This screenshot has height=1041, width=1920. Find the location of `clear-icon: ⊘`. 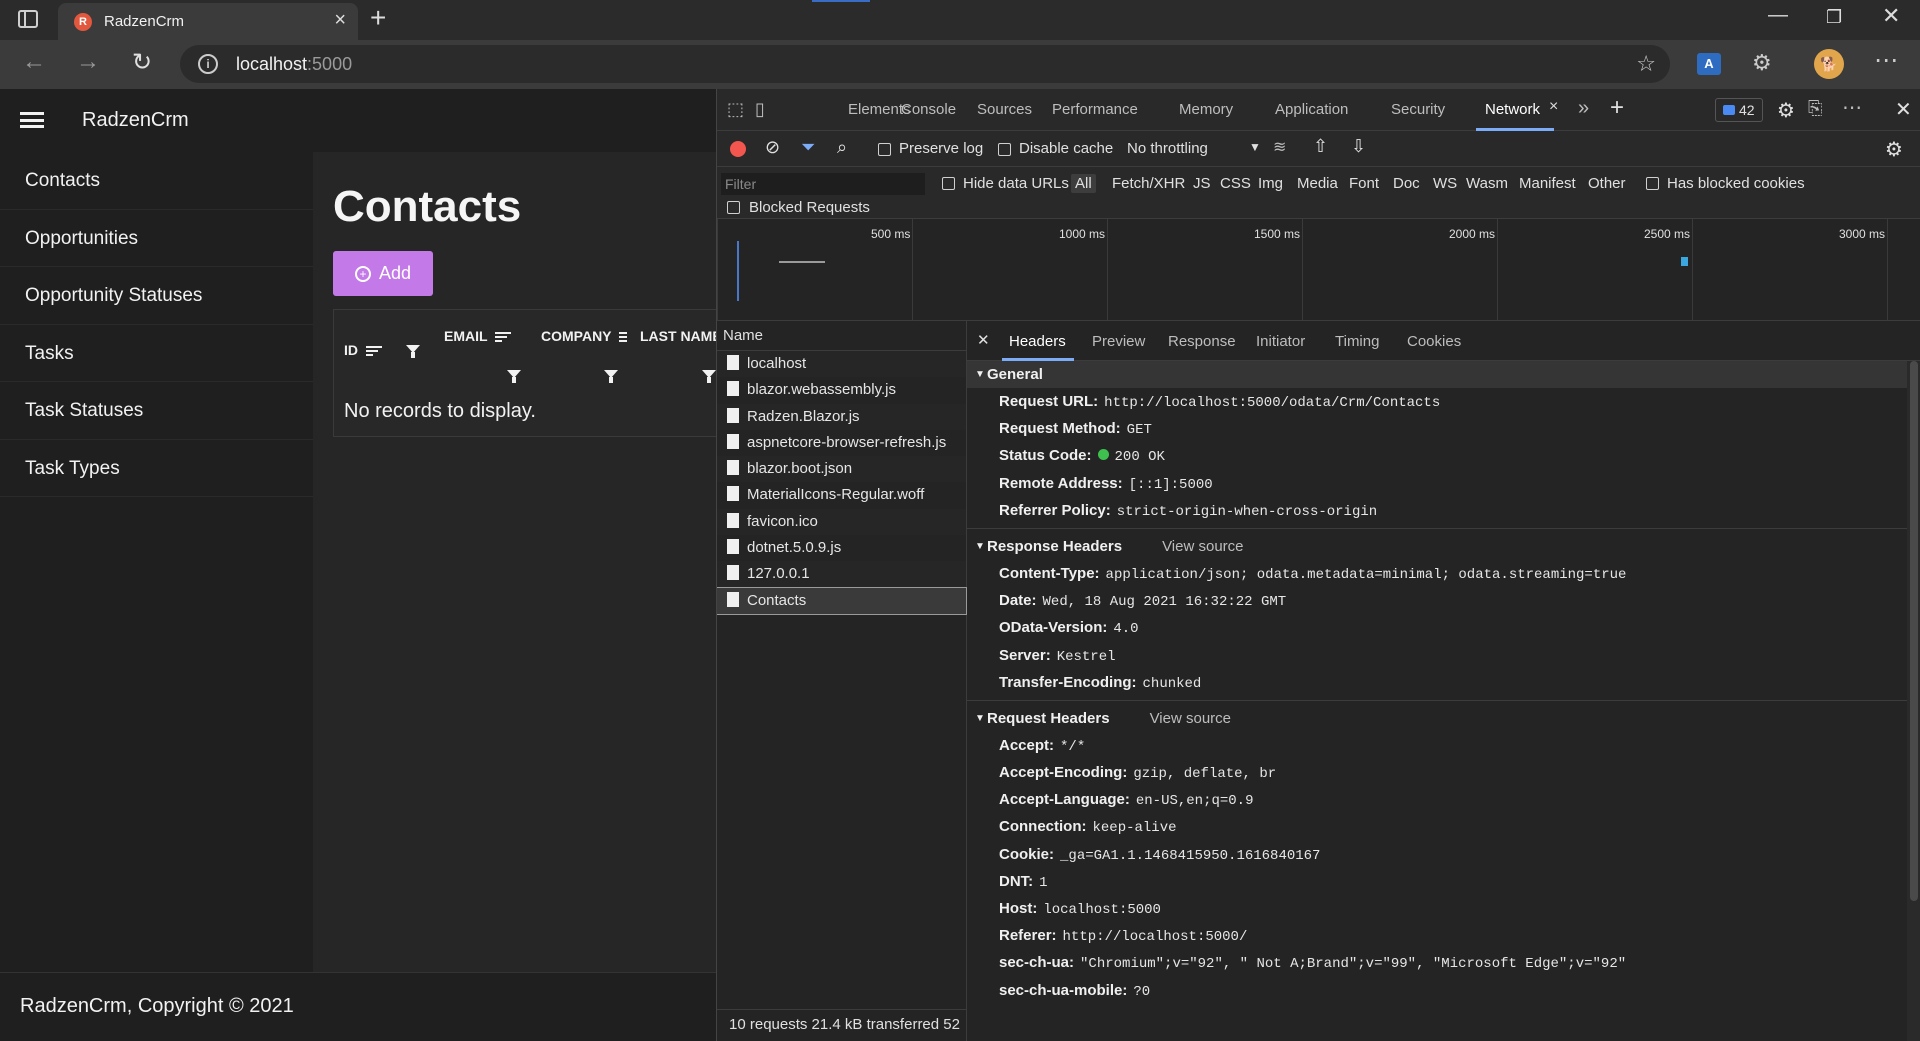

clear-icon: ⊘ is located at coordinates (772, 147).